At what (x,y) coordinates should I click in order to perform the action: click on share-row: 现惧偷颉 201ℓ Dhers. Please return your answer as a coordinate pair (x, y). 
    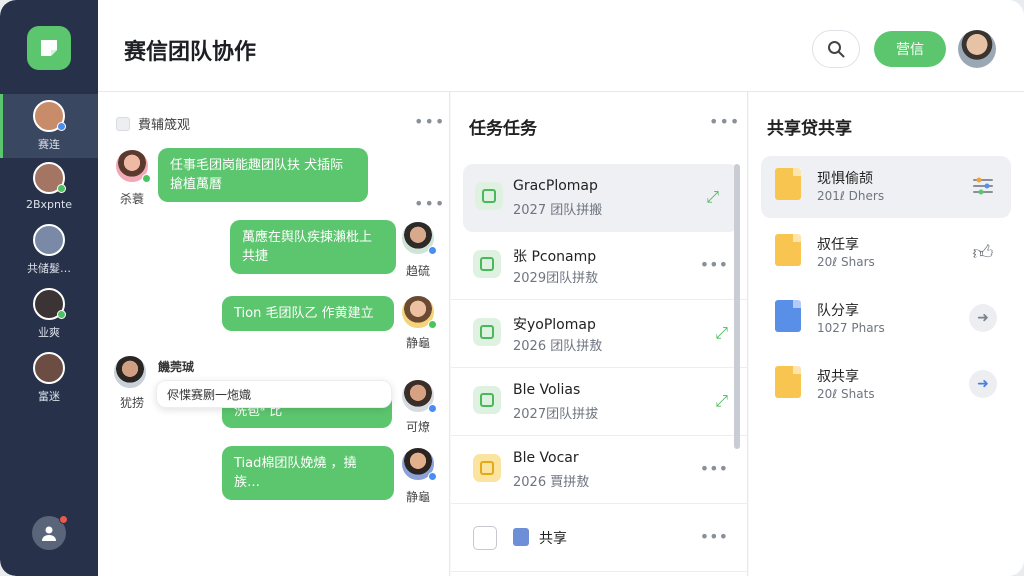
    Looking at the image, I should click on (886, 187).